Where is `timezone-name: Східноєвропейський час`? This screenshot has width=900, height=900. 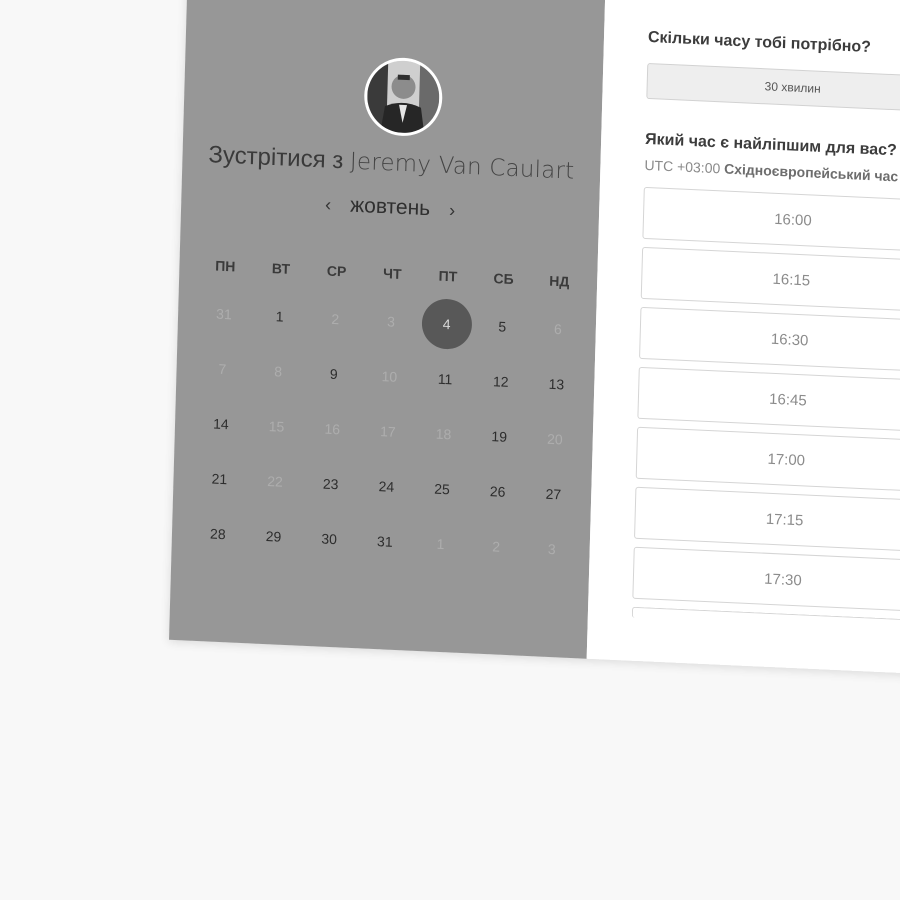 timezone-name: Східноєвропейський час is located at coordinates (811, 172).